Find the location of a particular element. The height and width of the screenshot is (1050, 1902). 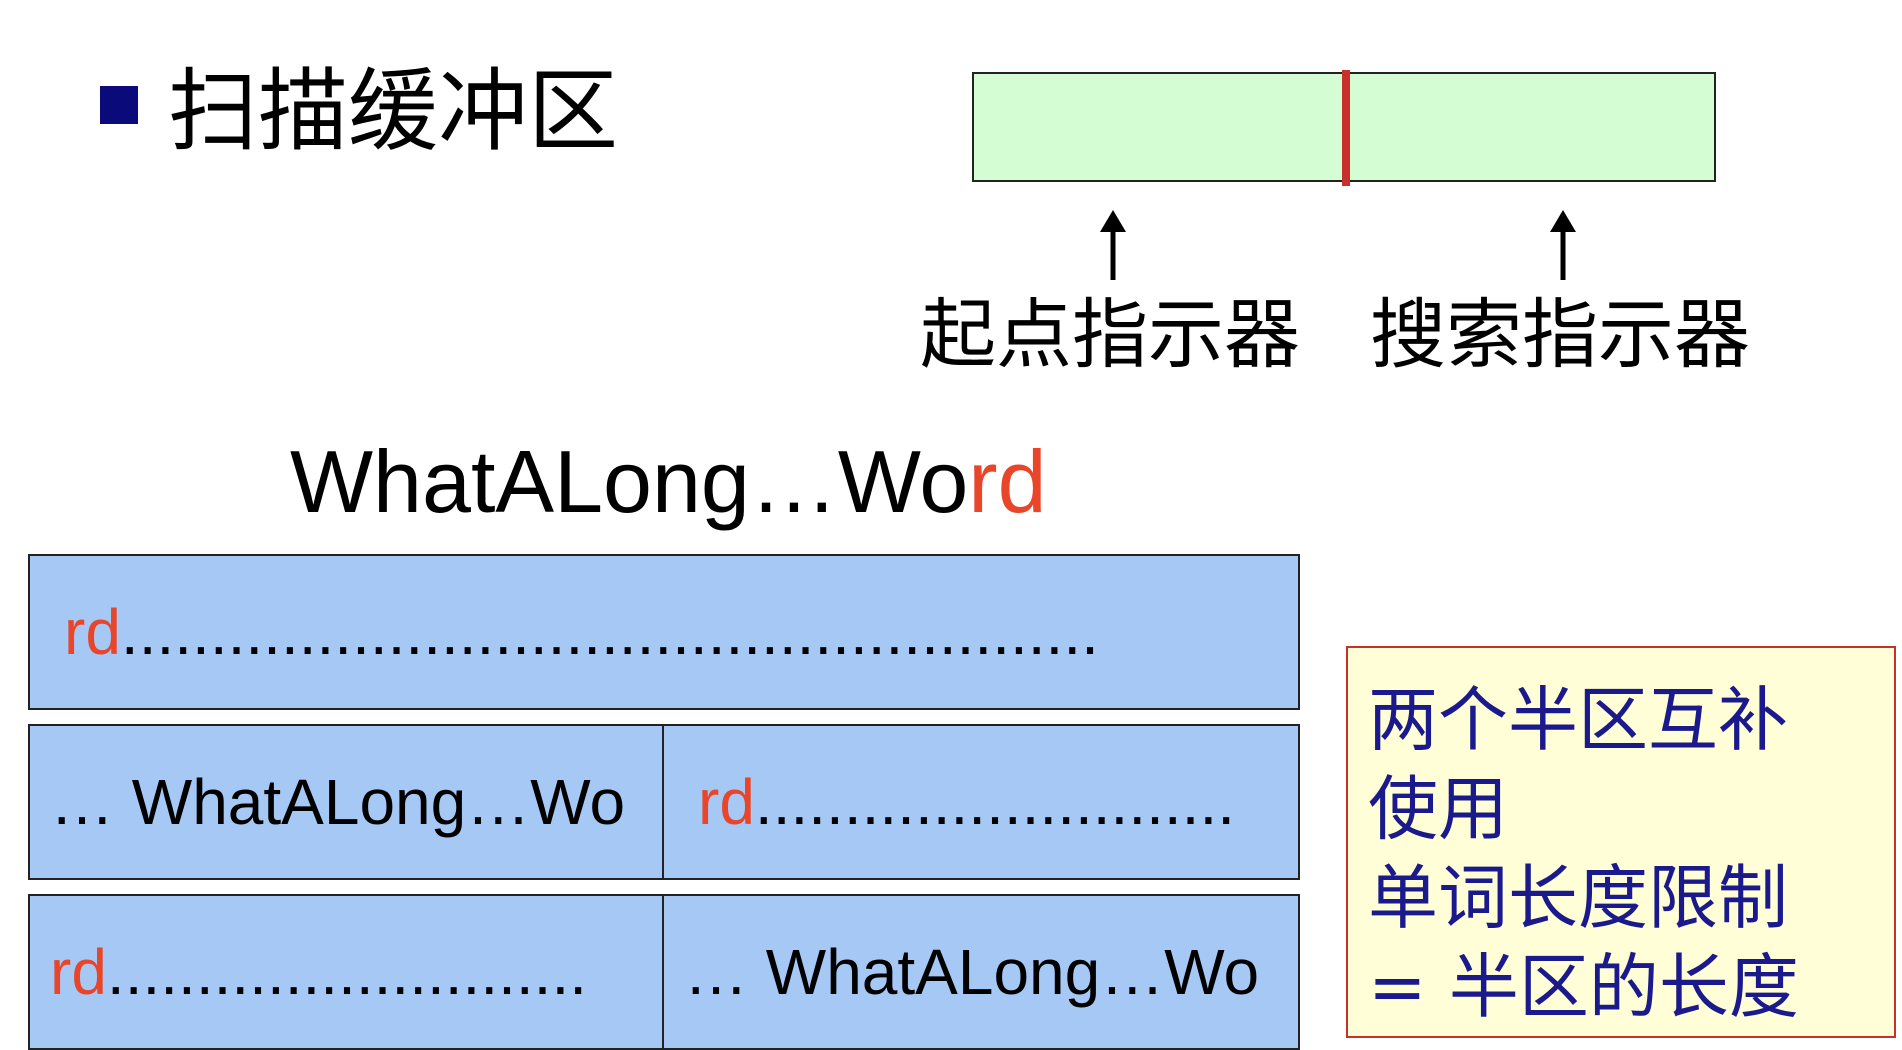

note-line-1: 两个半区互补 is located at coordinates (1578, 720).